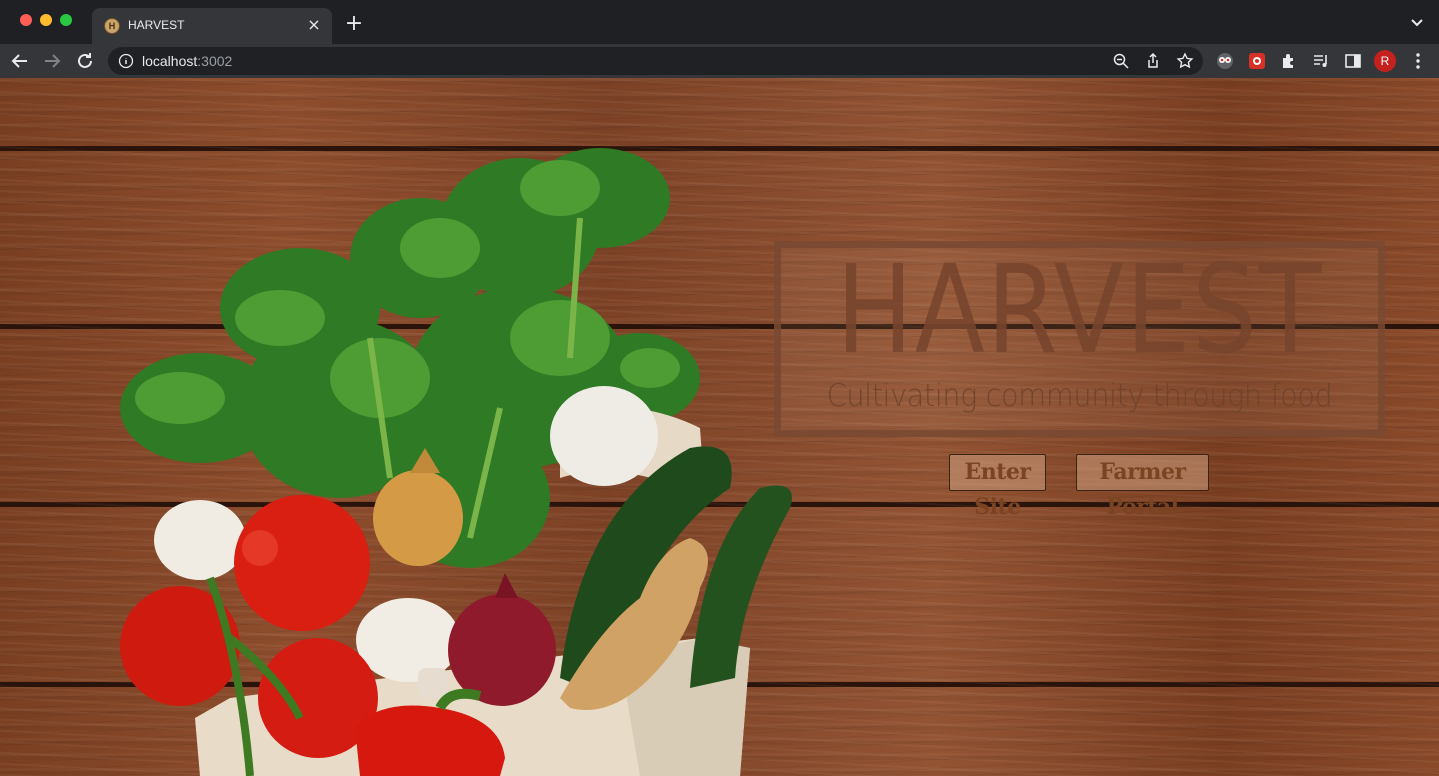 This screenshot has height=776, width=1439. Describe the element at coordinates (314, 25) in the screenshot. I see `tab-close-icon: ×` at that location.